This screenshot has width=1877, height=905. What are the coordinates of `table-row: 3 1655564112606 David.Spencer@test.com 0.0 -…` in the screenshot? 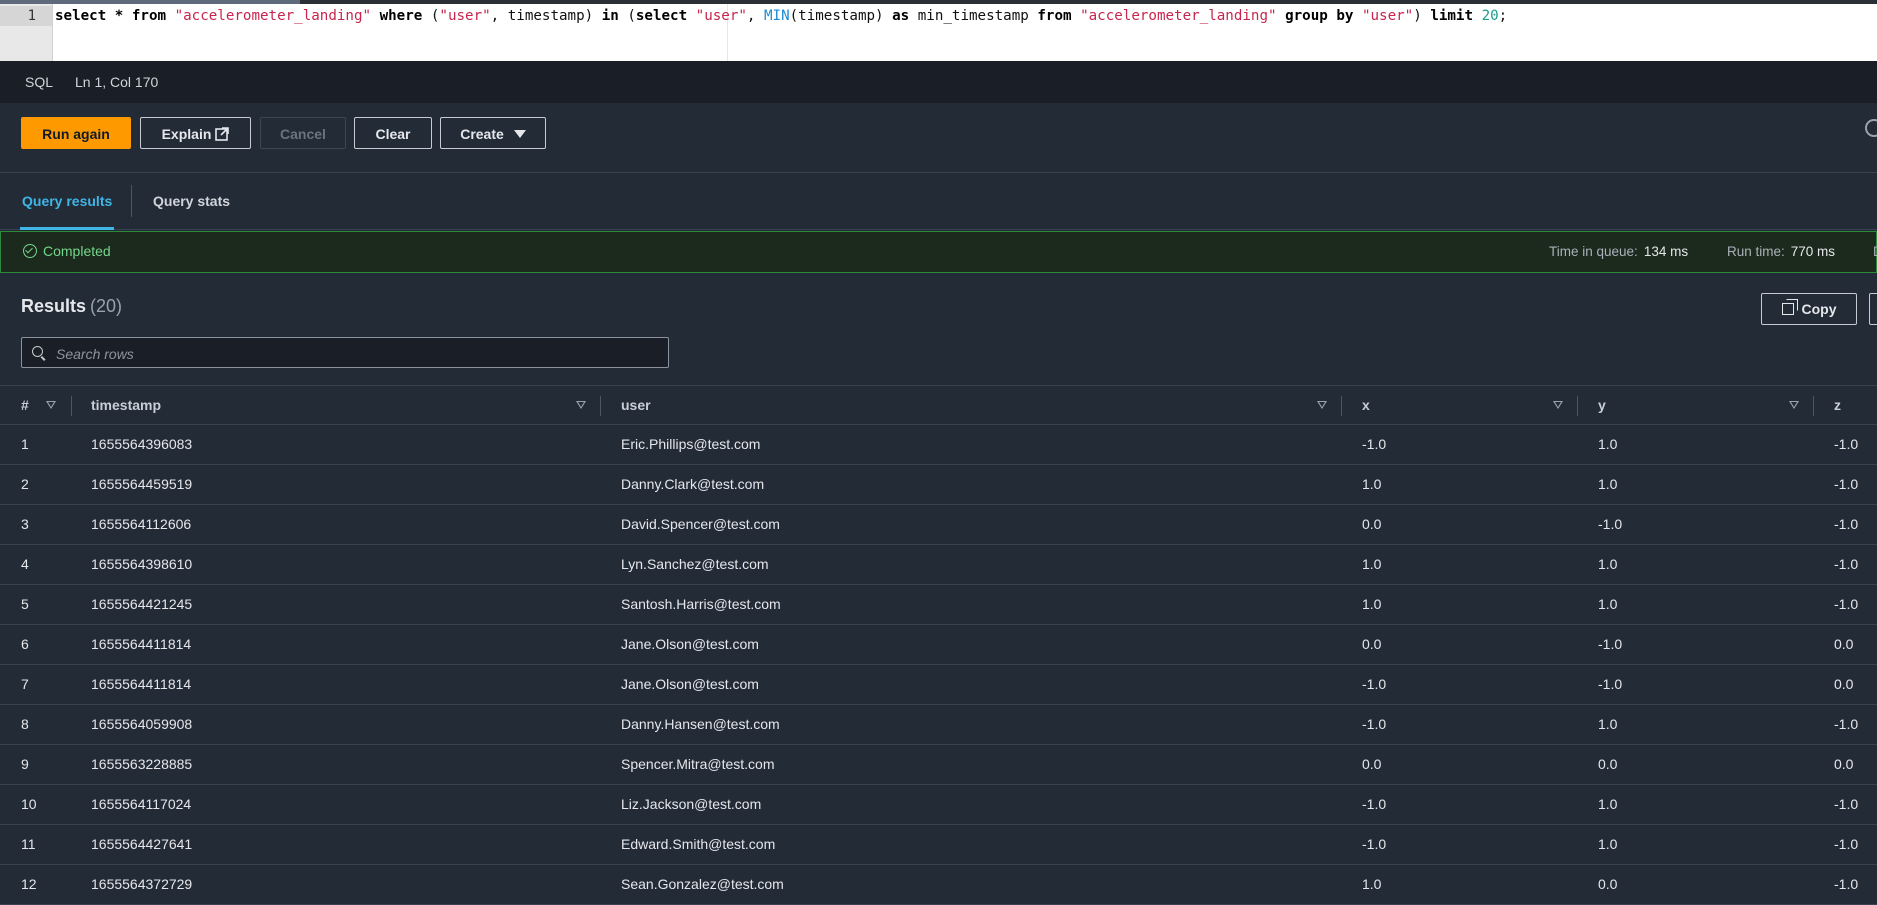 It's located at (938, 525).